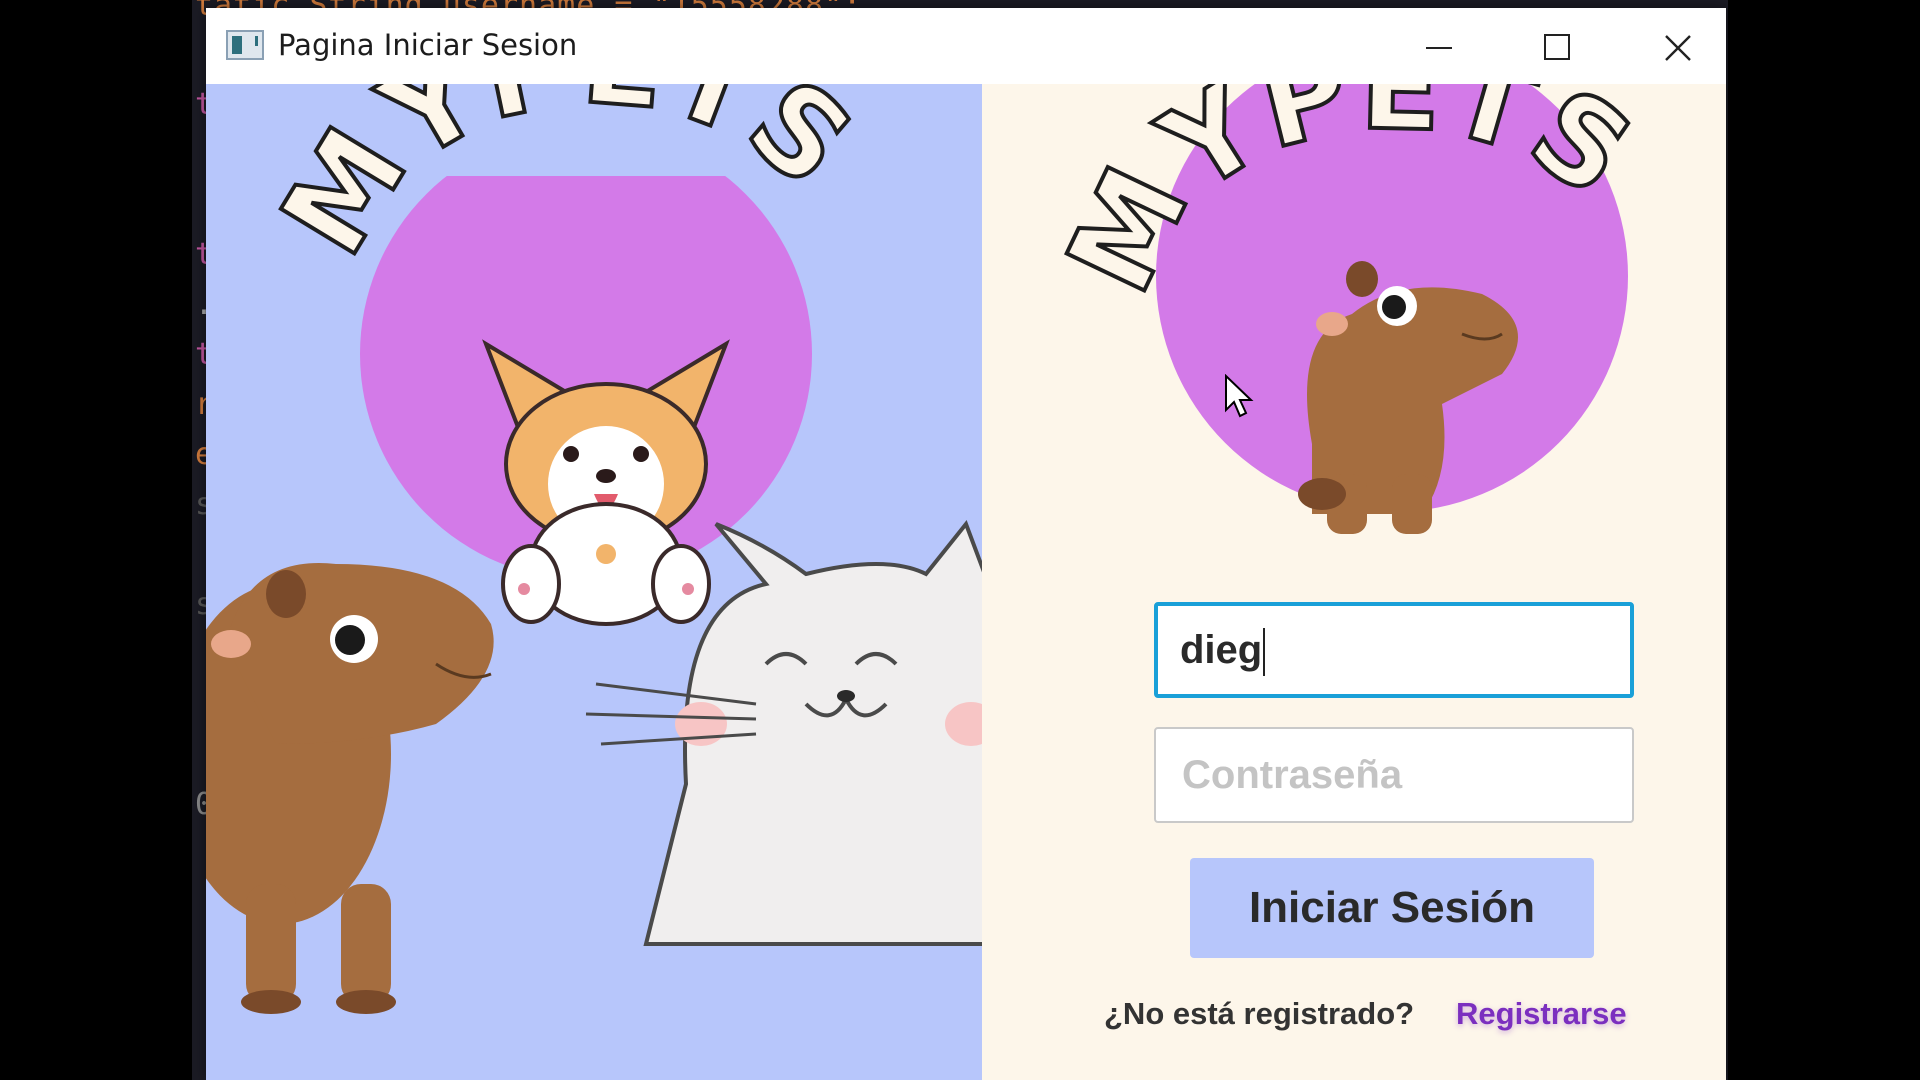 This screenshot has width=1920, height=1080. I want to click on maximize-button, so click(1556, 46).